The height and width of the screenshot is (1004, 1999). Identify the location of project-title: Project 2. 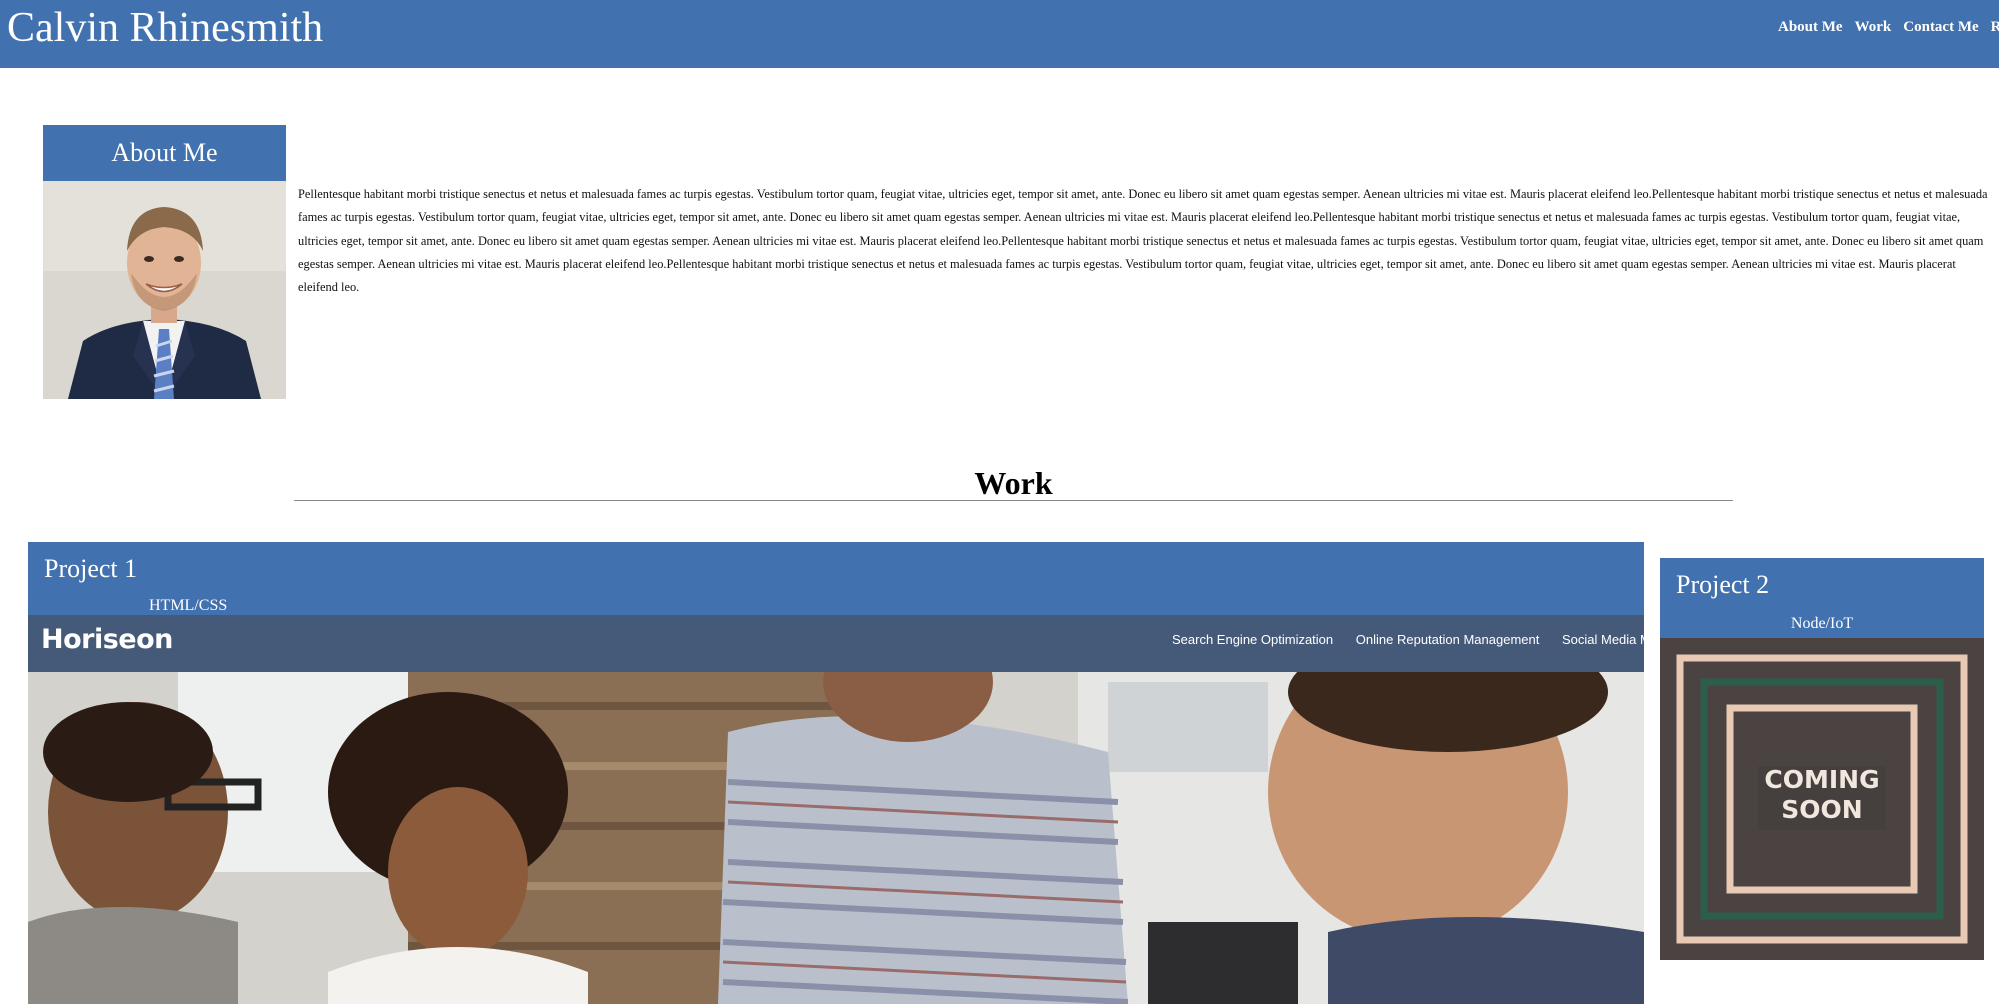
(1723, 584).